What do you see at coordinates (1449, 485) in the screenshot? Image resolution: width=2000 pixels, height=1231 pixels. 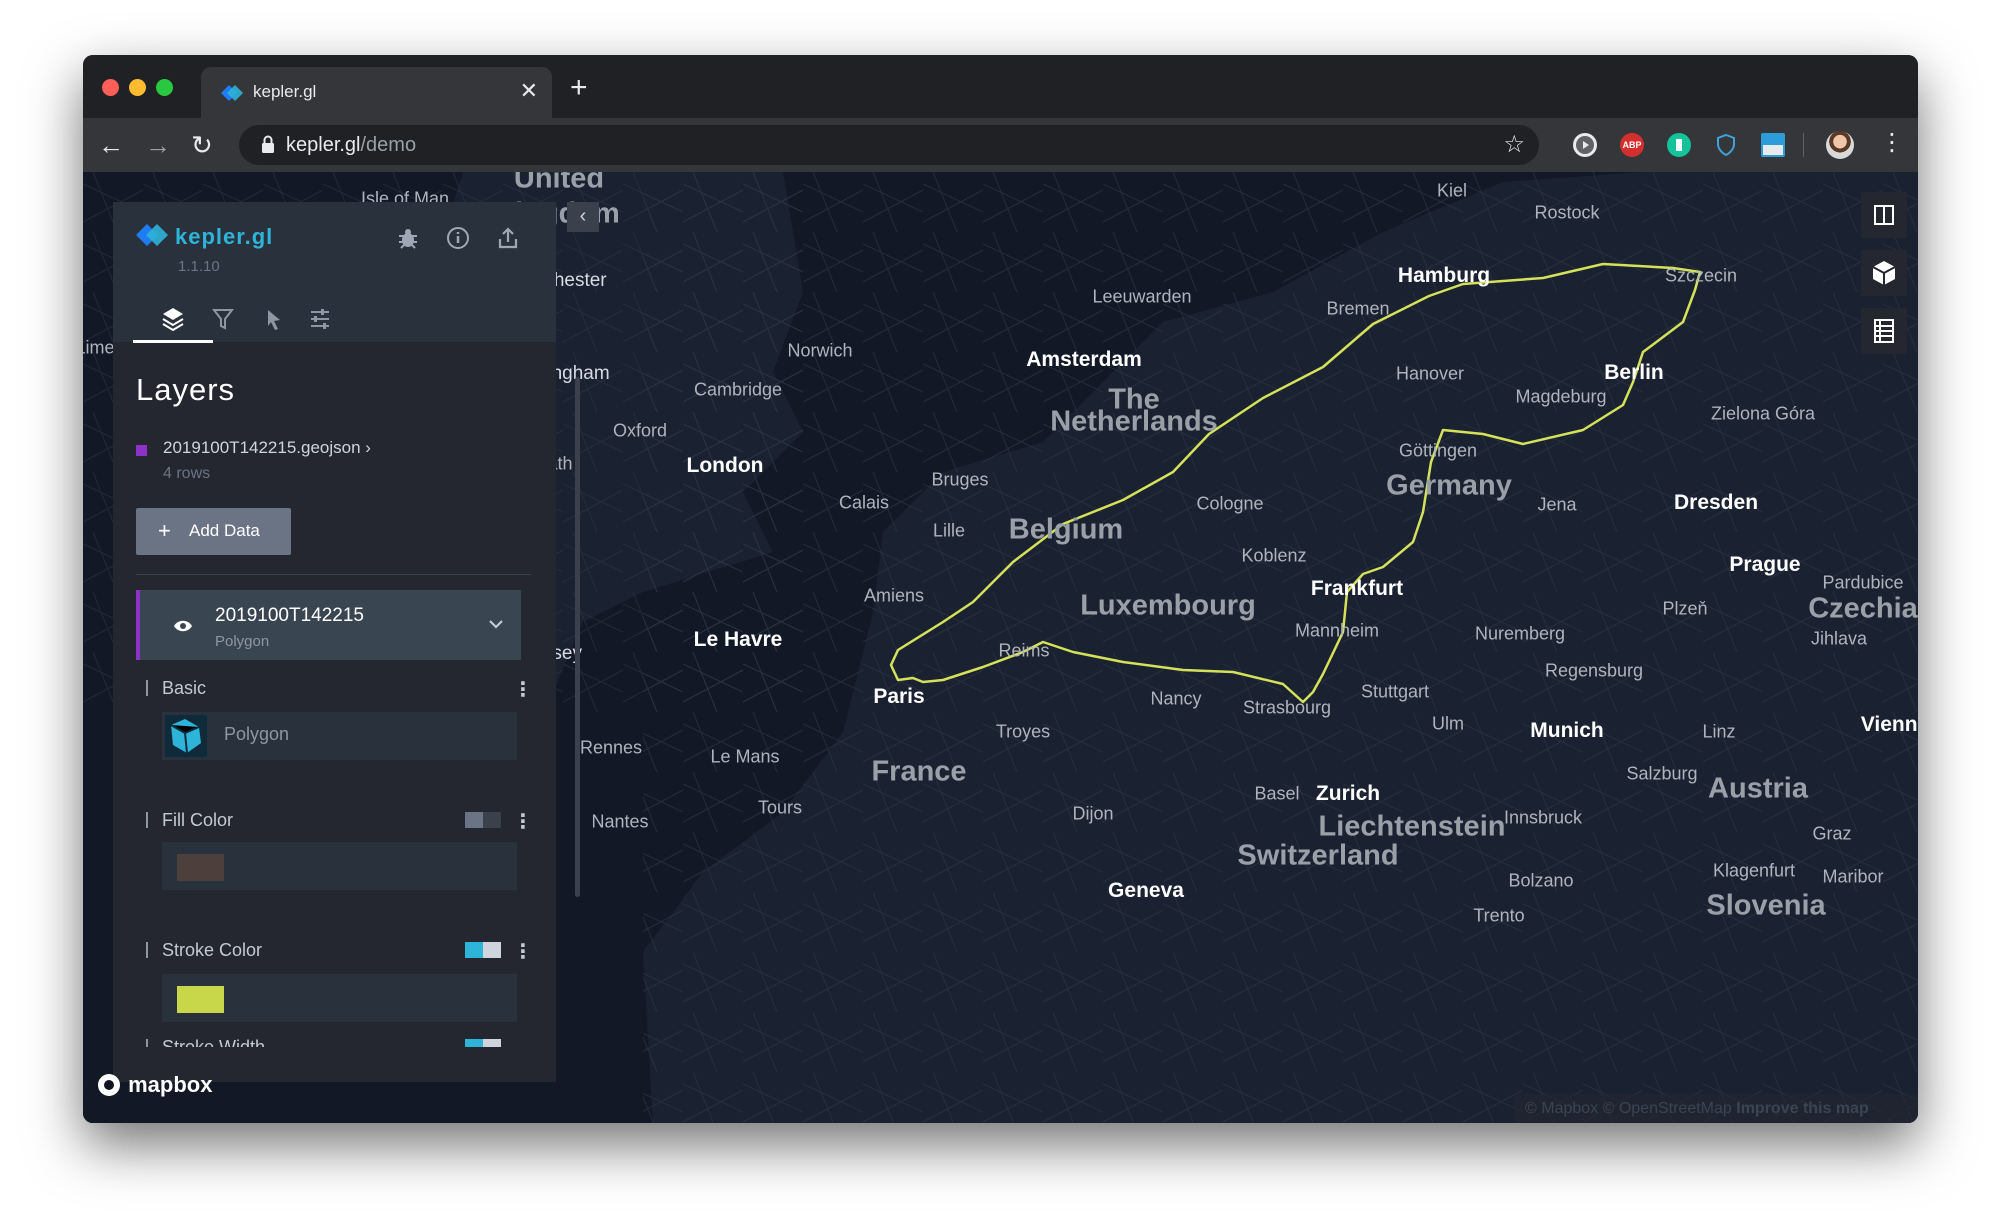 I see `map-label: Germany` at bounding box center [1449, 485].